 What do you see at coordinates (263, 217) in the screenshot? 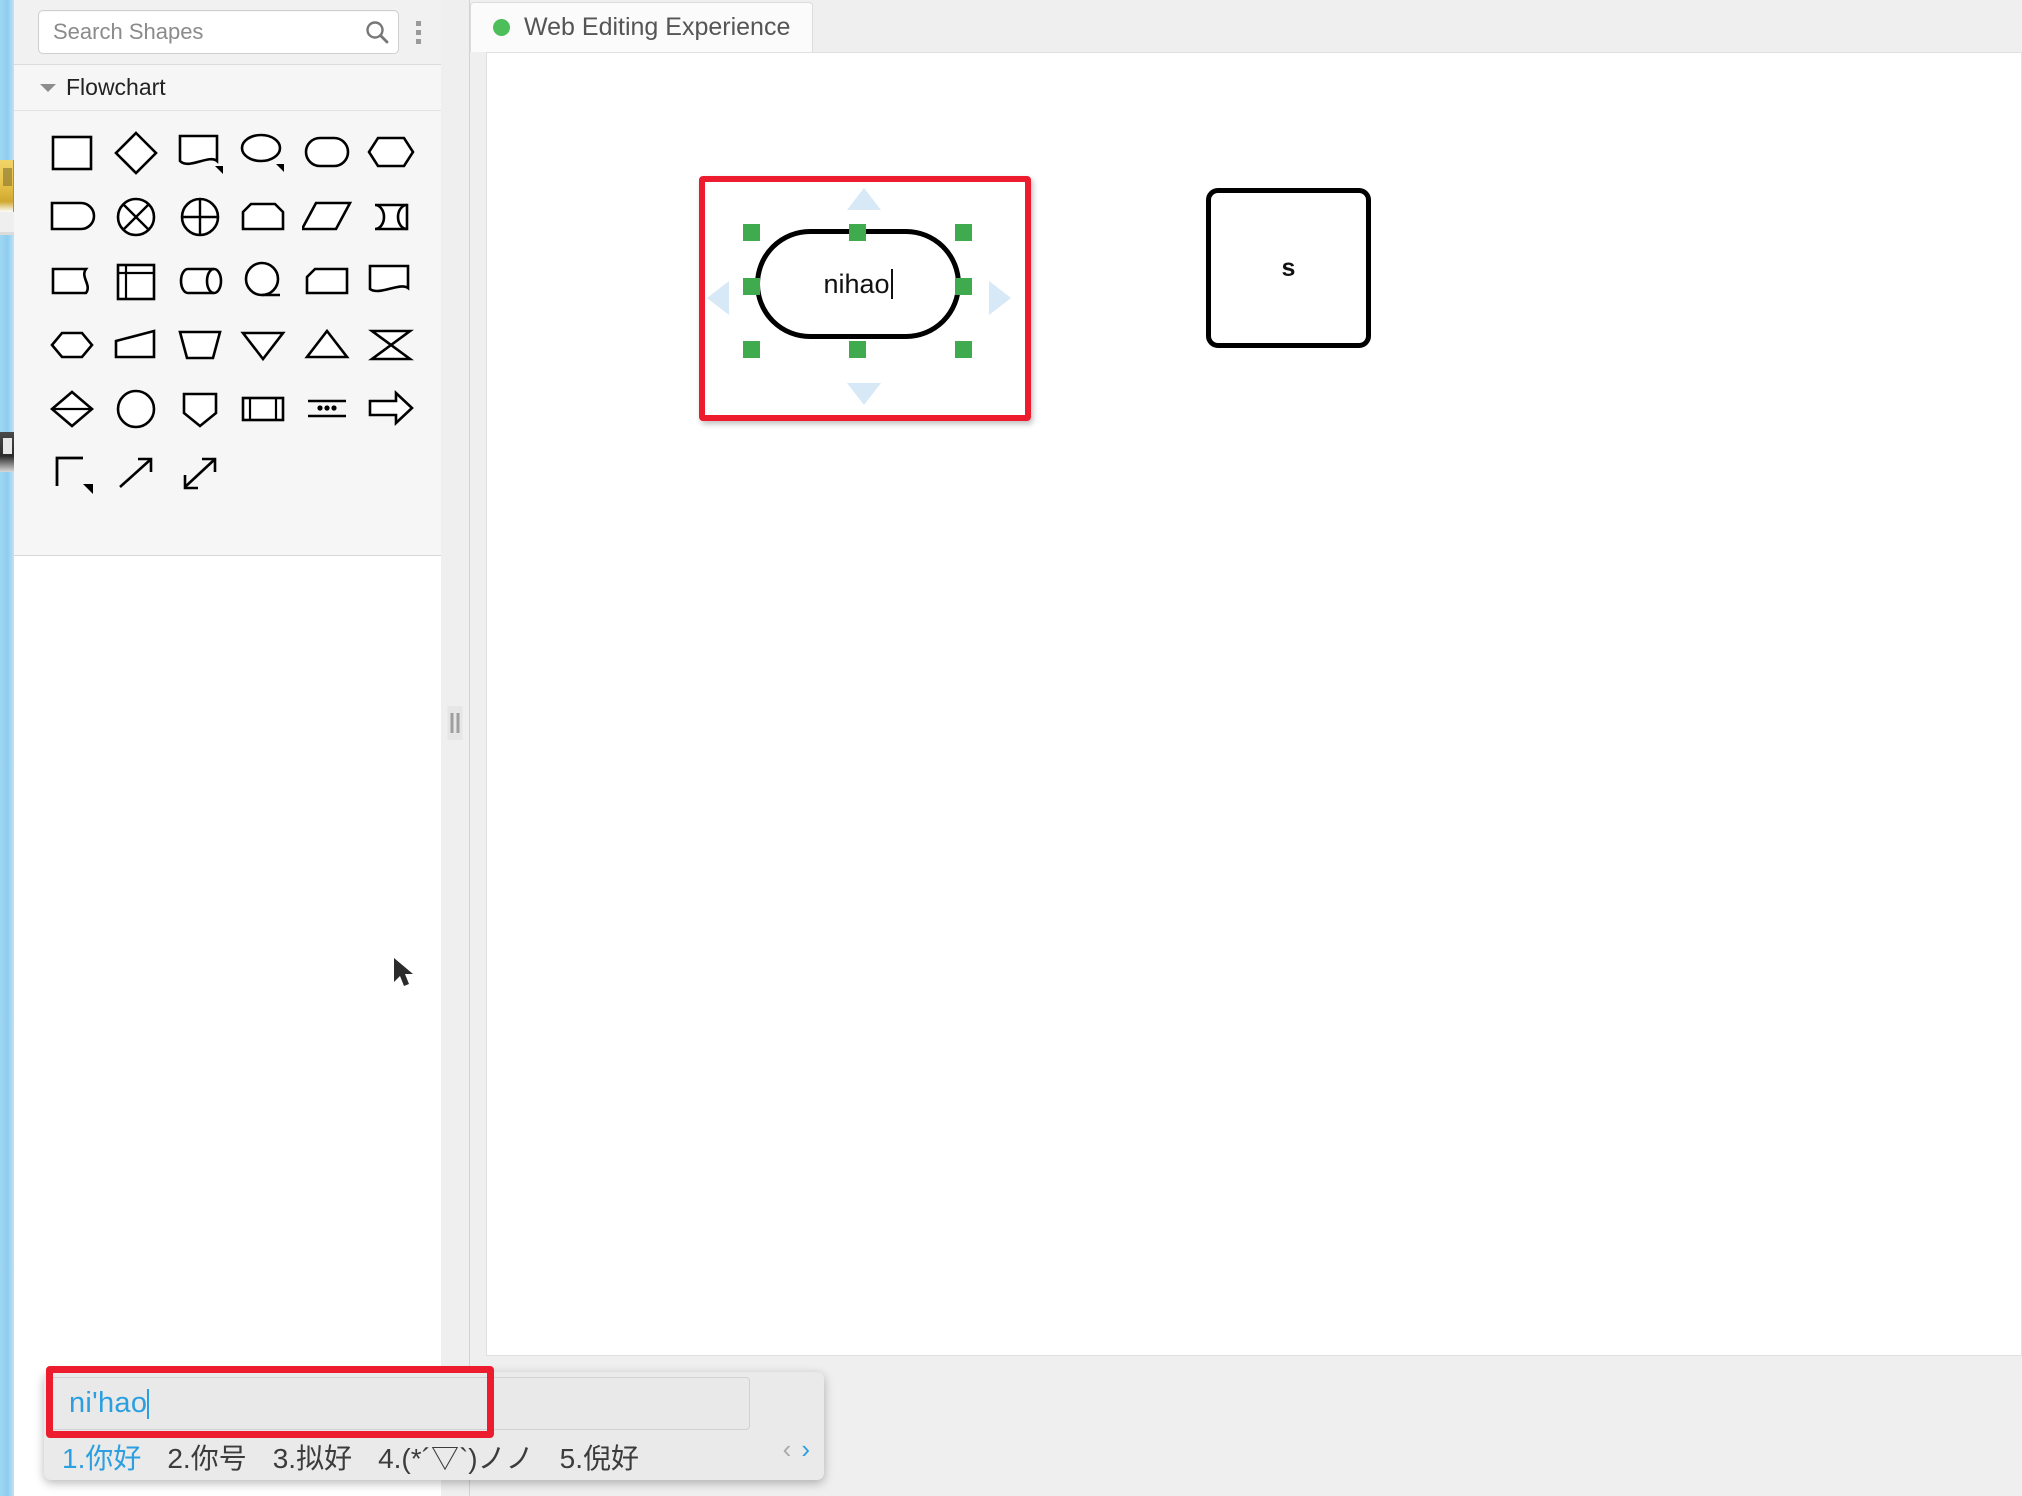
I see `shape-item-loop-limit` at bounding box center [263, 217].